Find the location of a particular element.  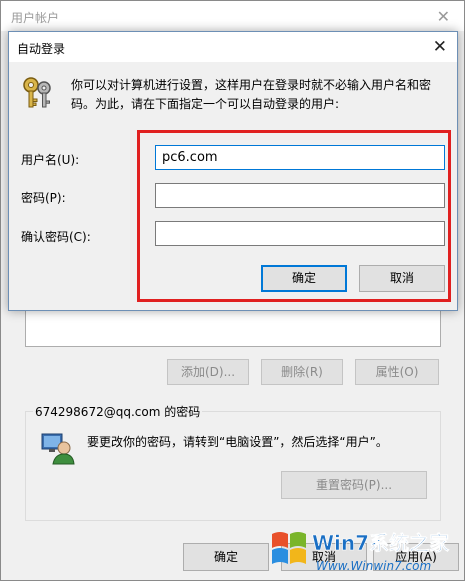

keys-icon is located at coordinates (37, 92).